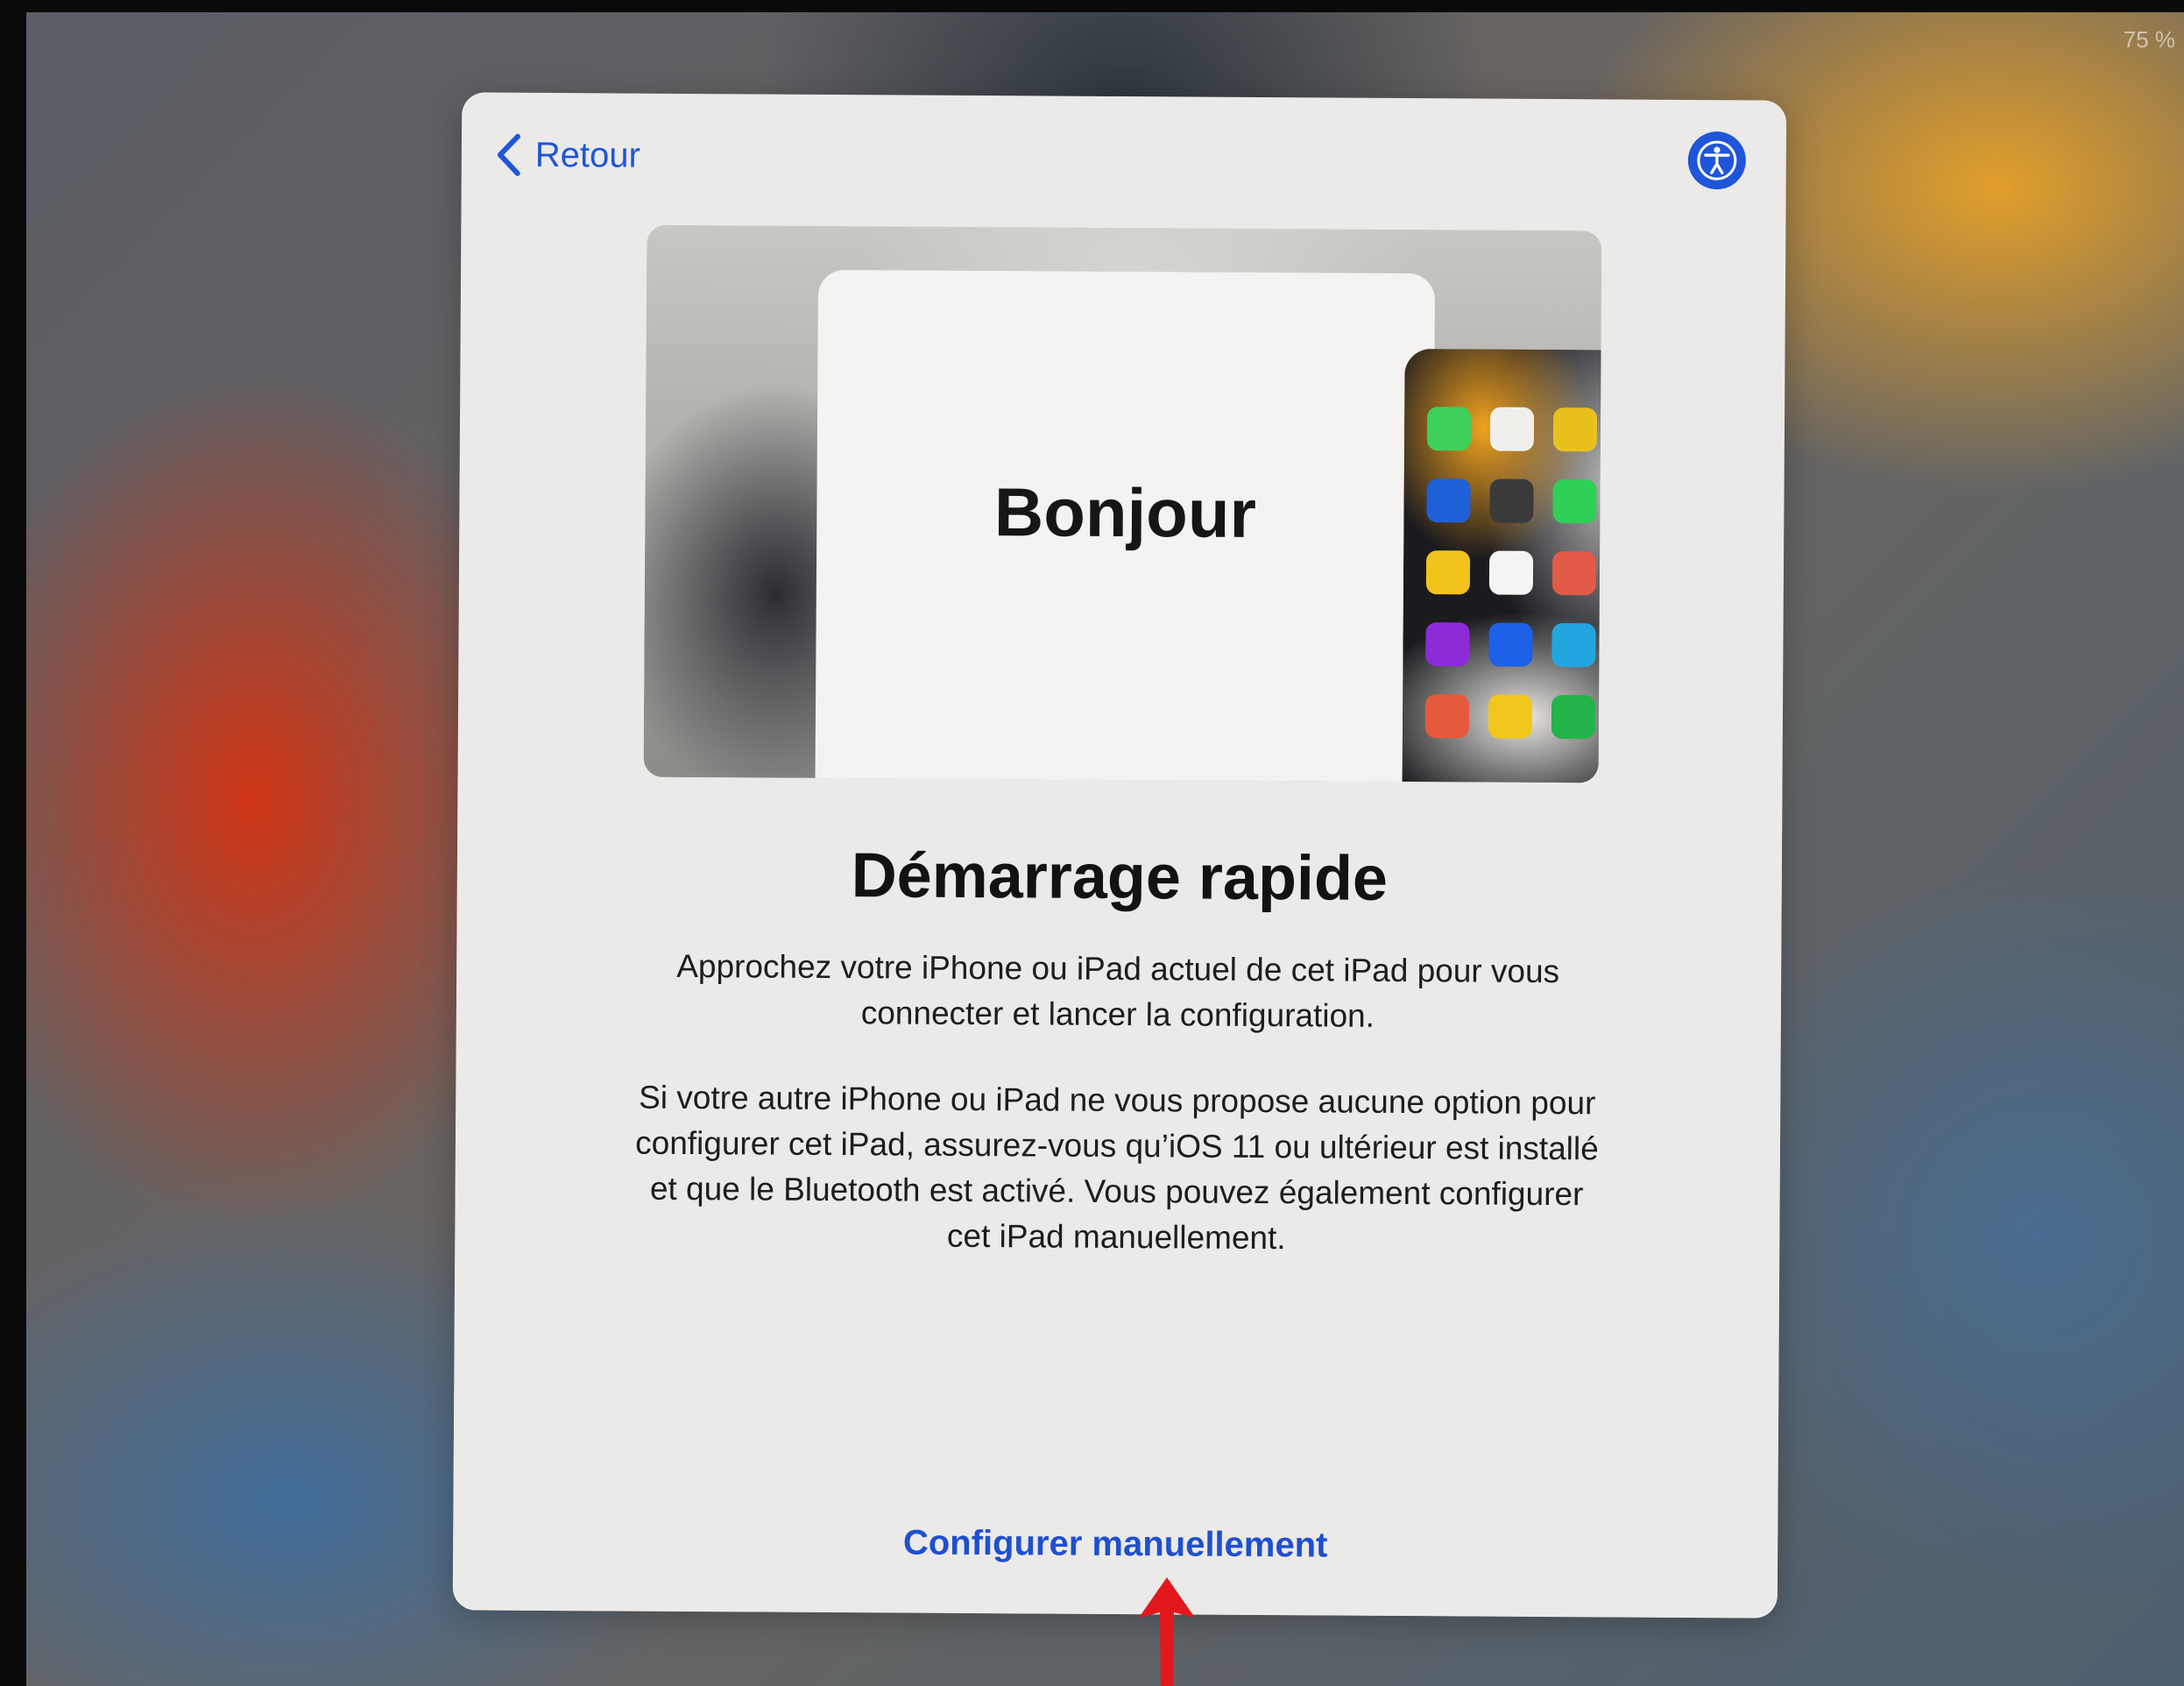  I want to click on annotation-arrow-icon, so click(1167, 1631).